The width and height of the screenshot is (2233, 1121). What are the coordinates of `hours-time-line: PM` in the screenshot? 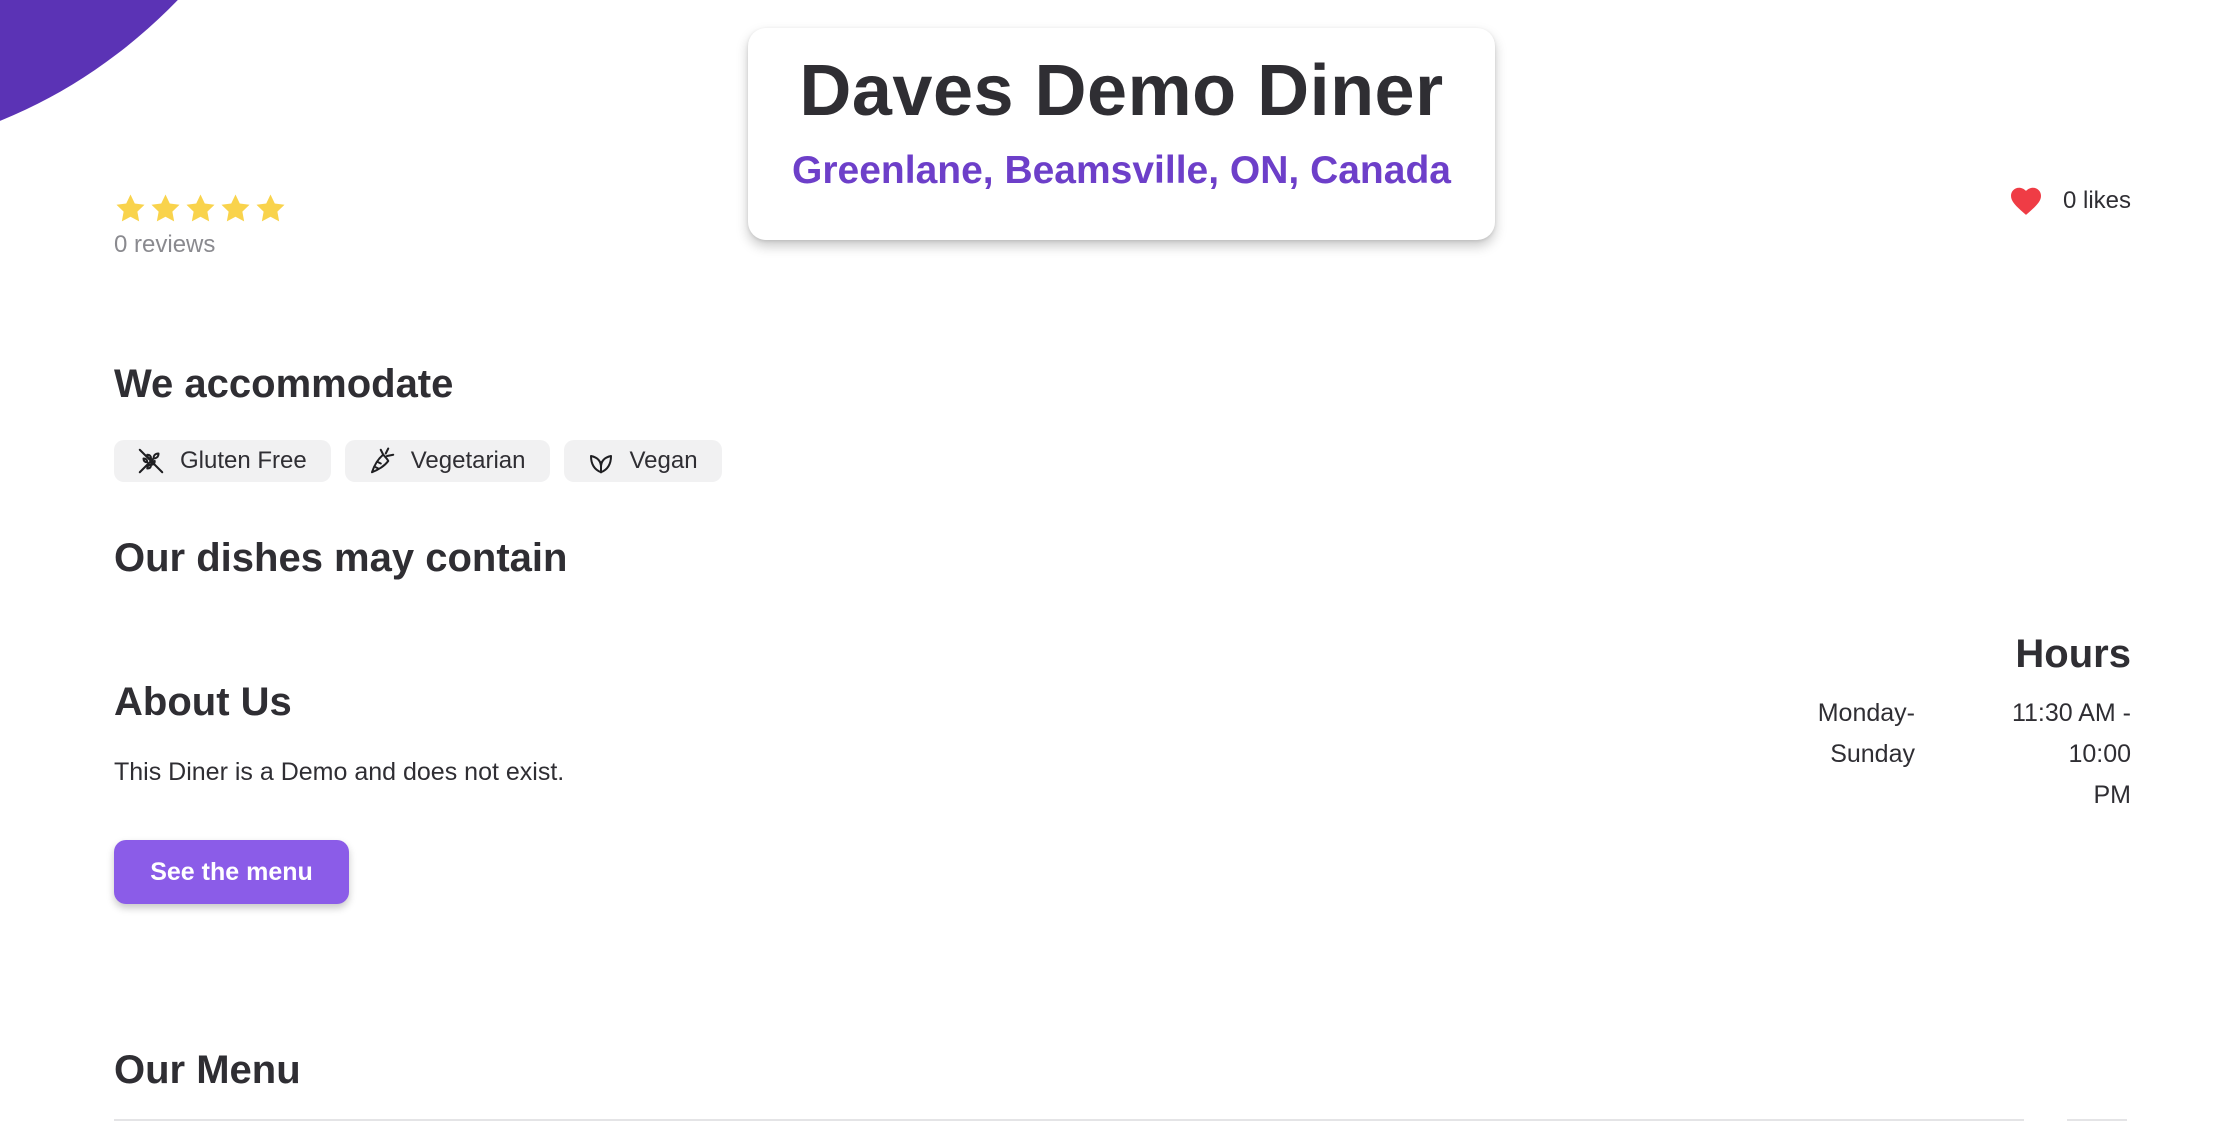 It's located at (2112, 795).